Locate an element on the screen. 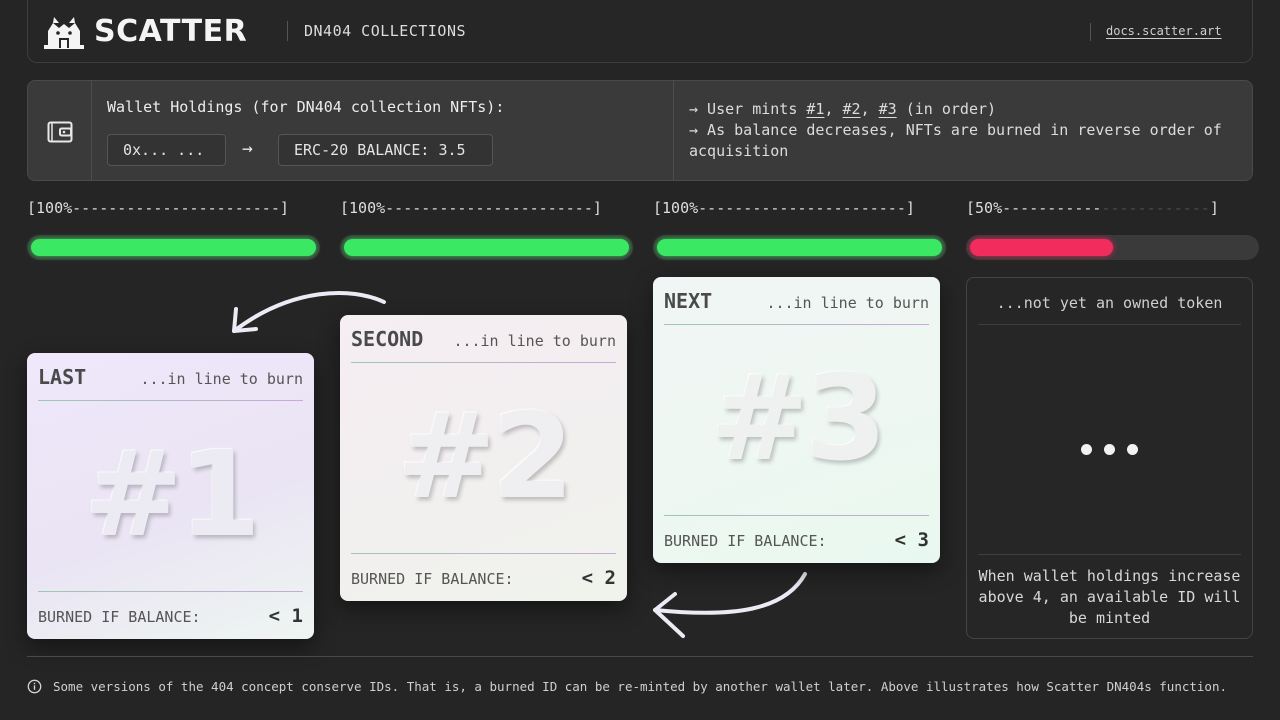  header-divider is located at coordinates (287, 31).